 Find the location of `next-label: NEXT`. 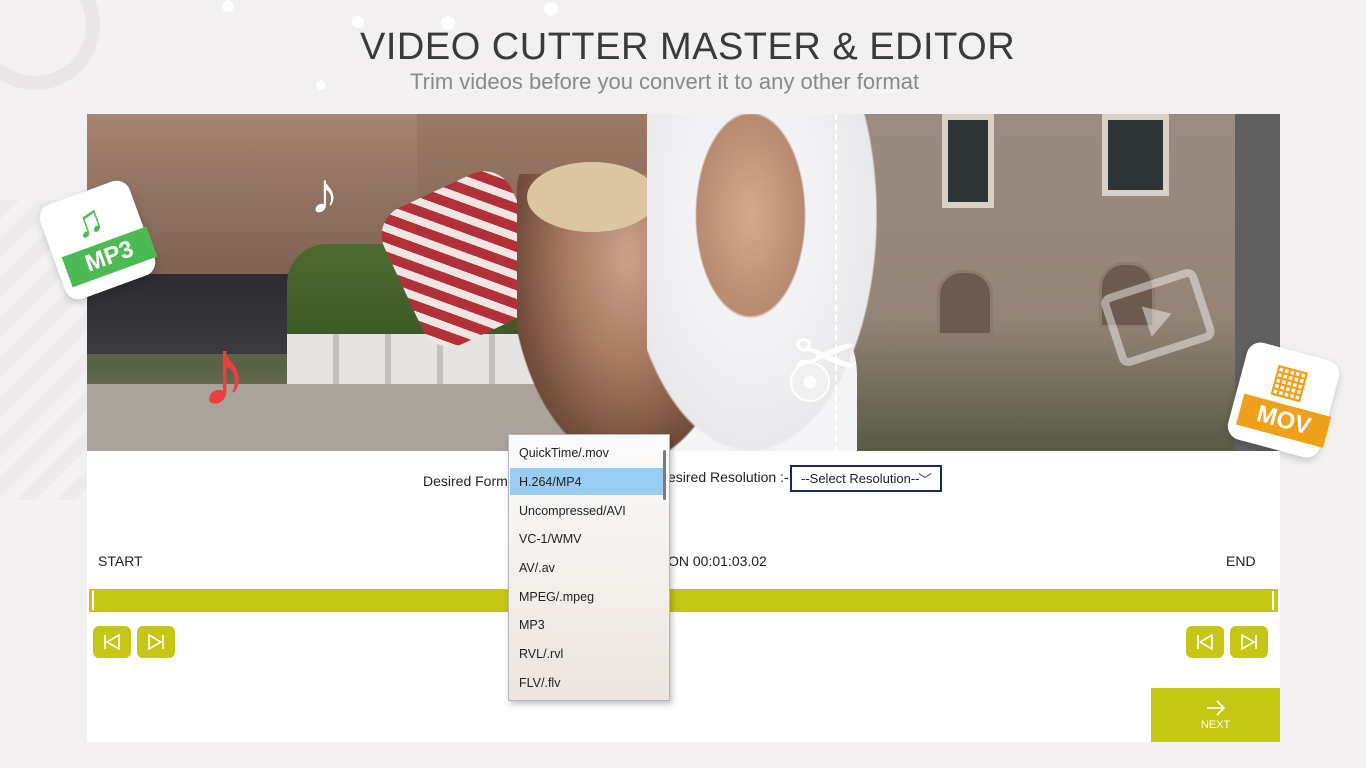

next-label: NEXT is located at coordinates (1215, 725).